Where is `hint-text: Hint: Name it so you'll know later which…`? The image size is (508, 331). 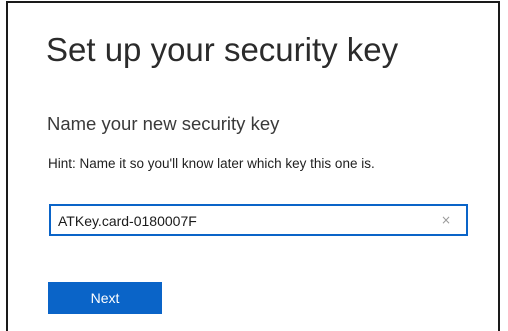 hint-text: Hint: Name it so you'll know later which… is located at coordinates (211, 163).